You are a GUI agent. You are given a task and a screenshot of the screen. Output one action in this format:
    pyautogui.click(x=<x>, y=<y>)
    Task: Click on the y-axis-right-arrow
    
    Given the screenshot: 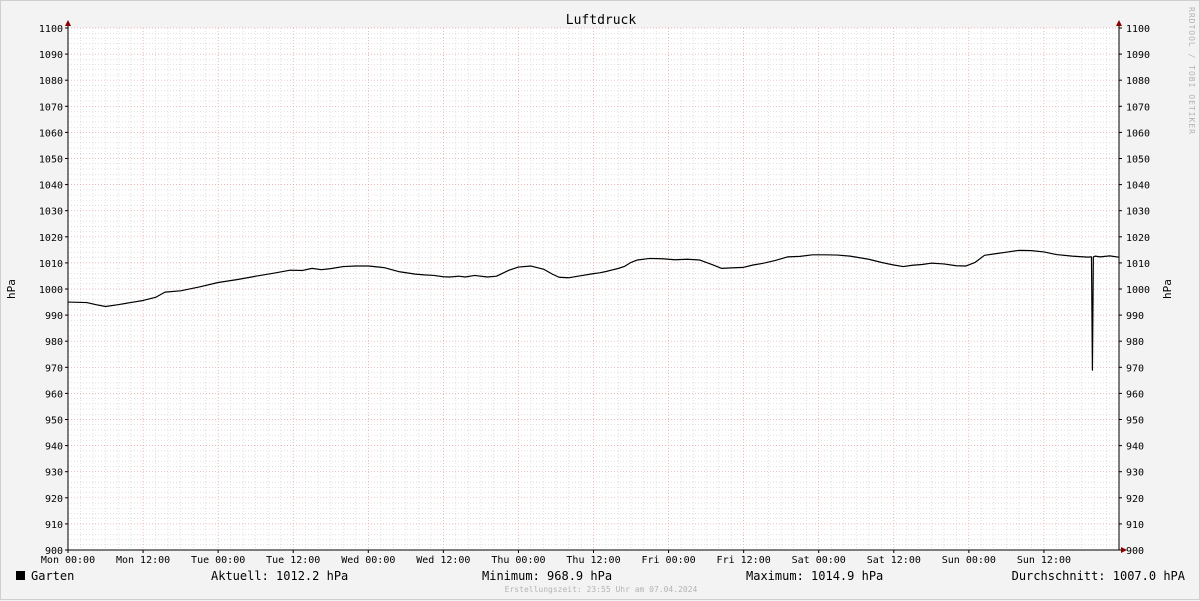 What is the action you would take?
    pyautogui.click(x=1119, y=23)
    